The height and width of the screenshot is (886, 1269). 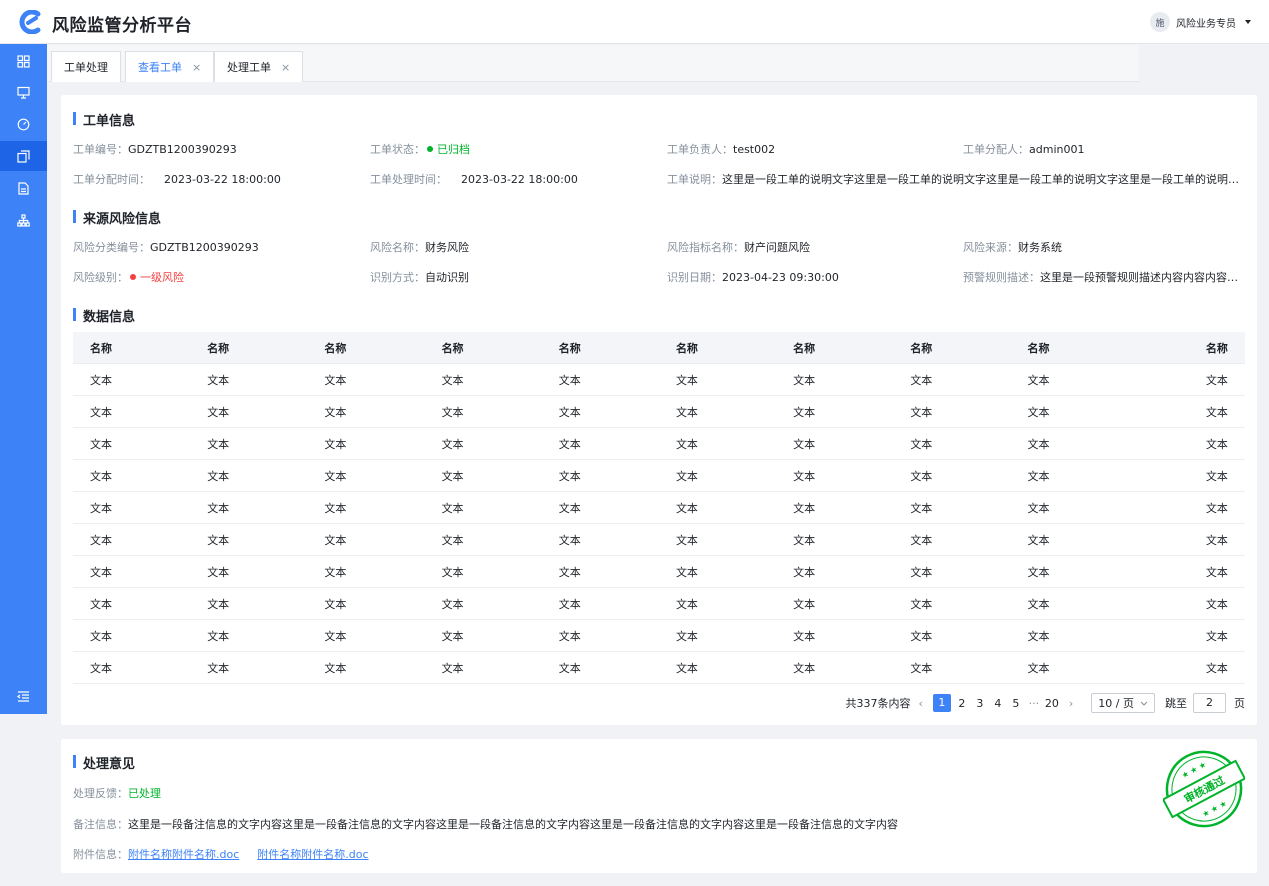 What do you see at coordinates (133, 277) in the screenshot?
I see `level-dot` at bounding box center [133, 277].